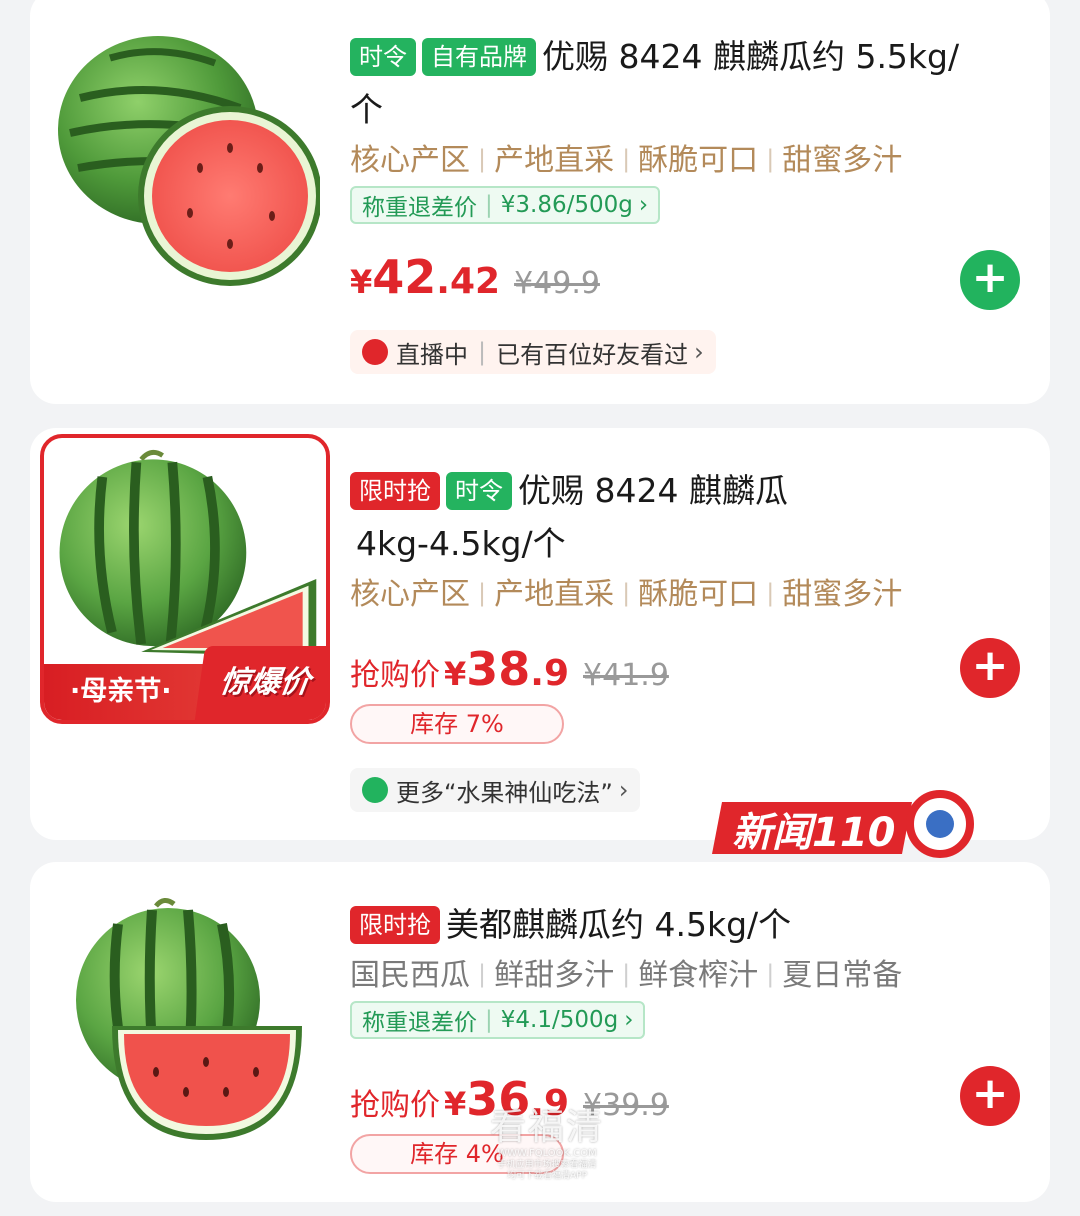 The height and width of the screenshot is (1216, 1080). I want to click on weigh-refund-badge: 称重退差价 | ¥4.1/500g ›, so click(498, 1020).